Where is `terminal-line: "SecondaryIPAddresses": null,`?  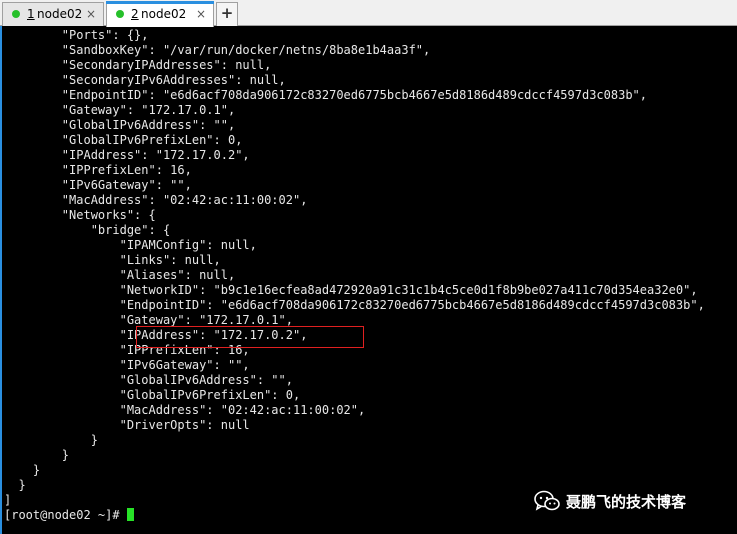 terminal-line: "SecondaryIPAddresses": null, is located at coordinates (138, 65).